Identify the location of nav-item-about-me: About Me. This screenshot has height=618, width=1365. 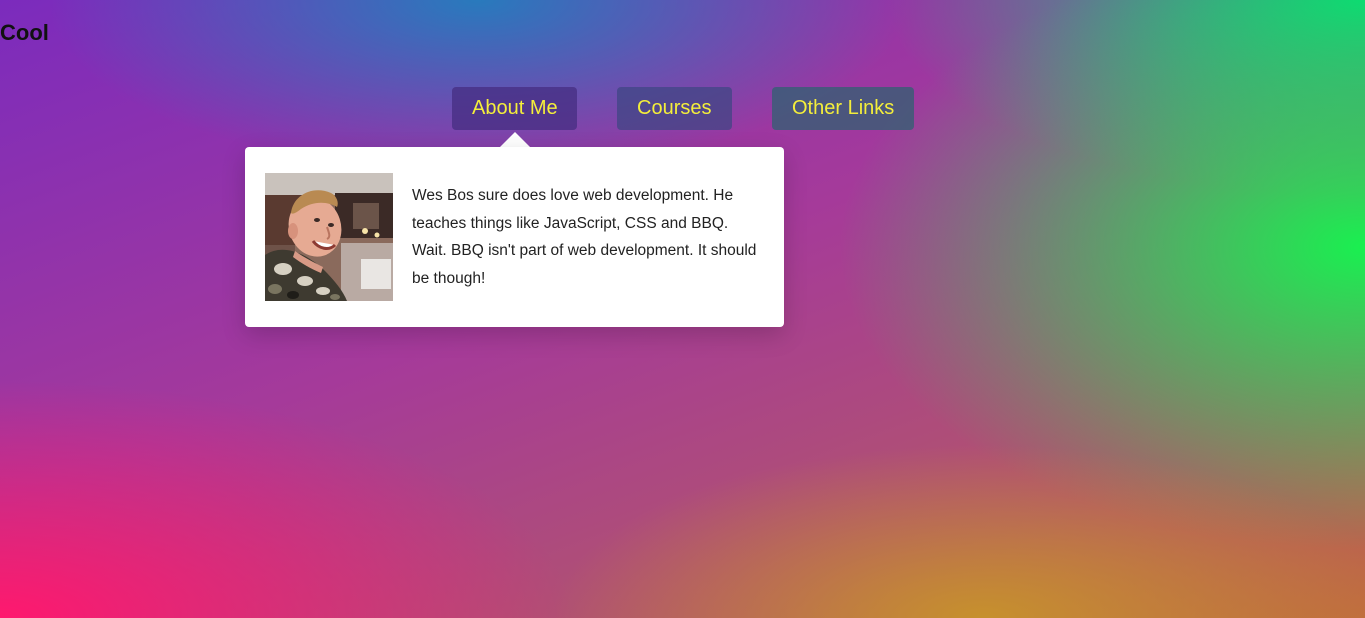
(514, 108).